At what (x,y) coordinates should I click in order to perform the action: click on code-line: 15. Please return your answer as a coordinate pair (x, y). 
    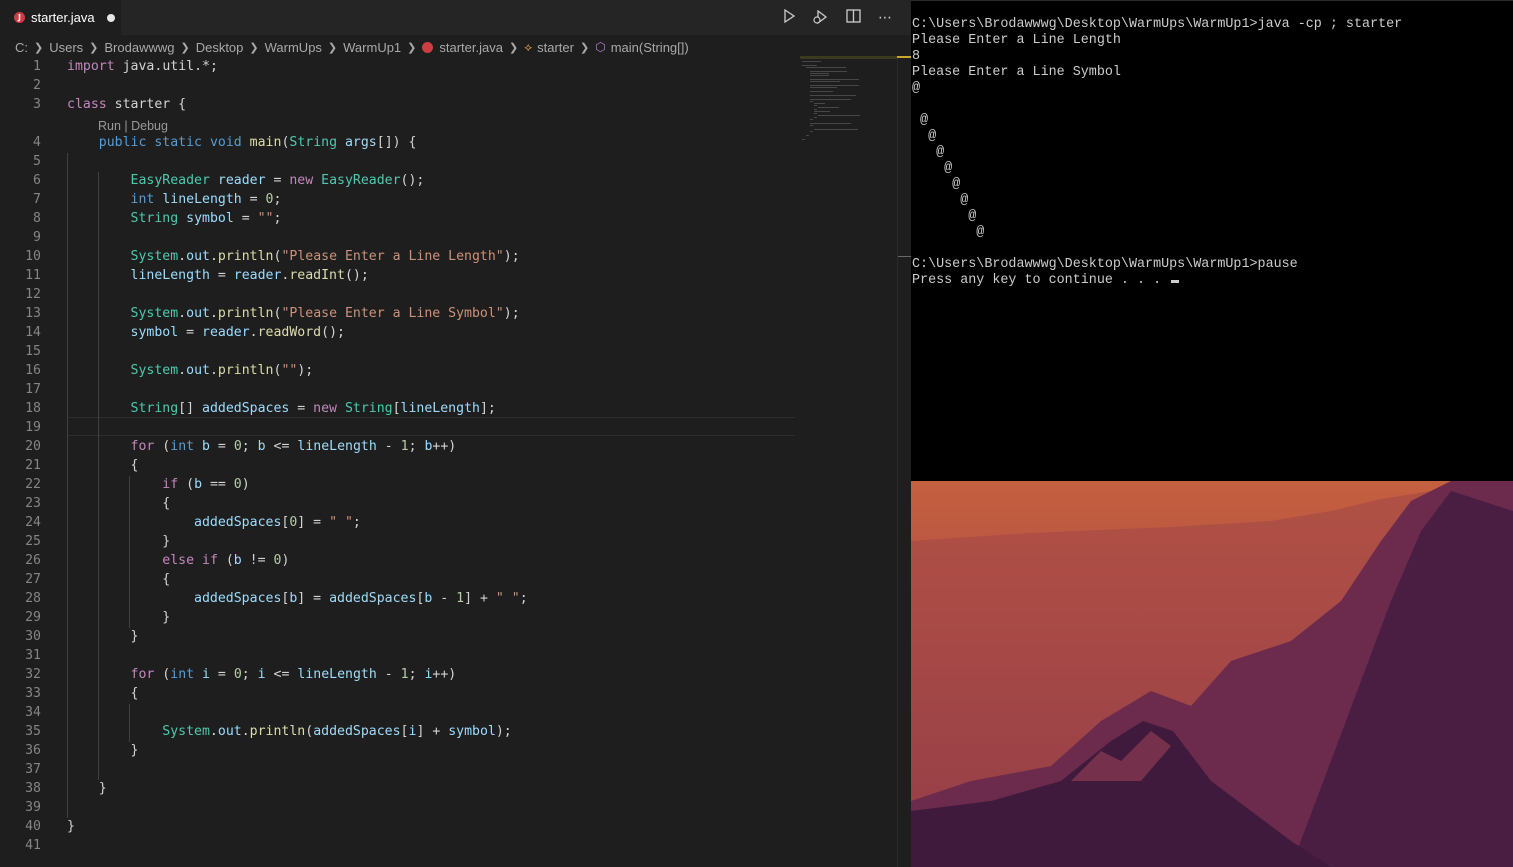
    Looking at the image, I should click on (400, 351).